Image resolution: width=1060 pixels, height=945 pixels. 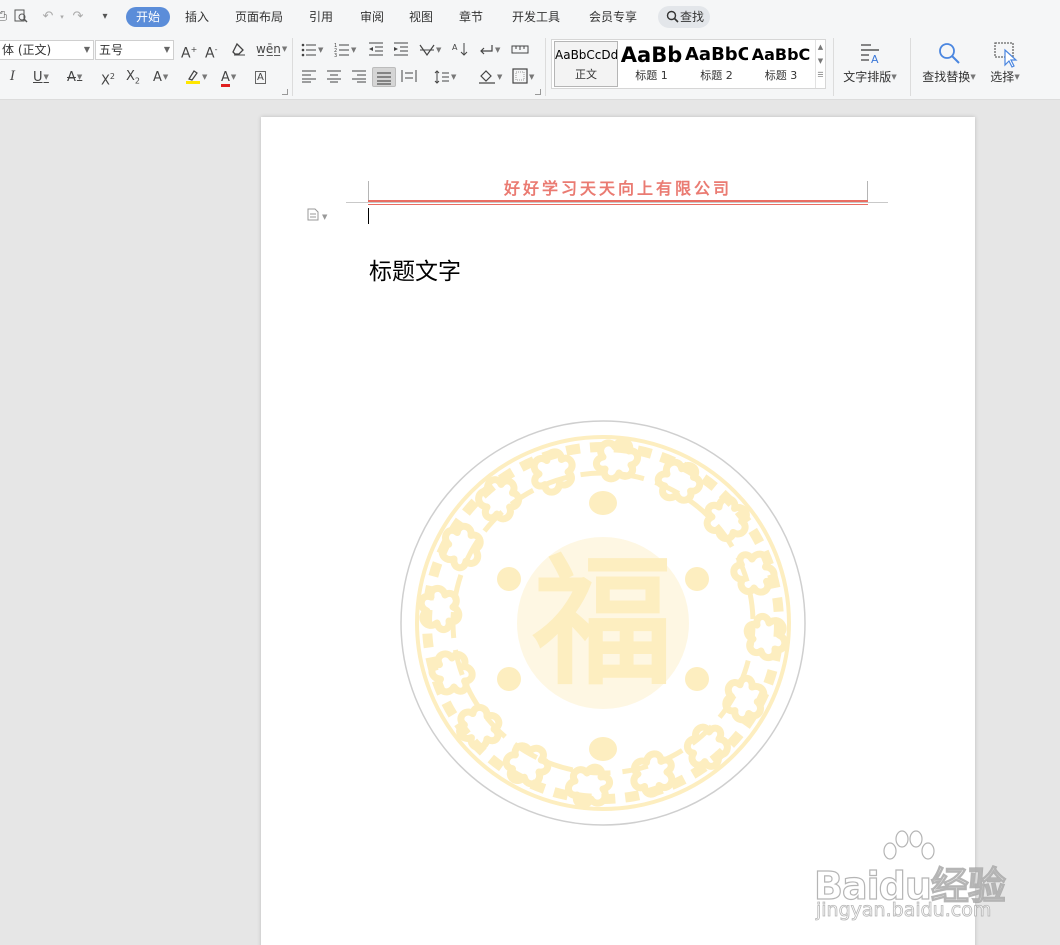 What do you see at coordinates (196, 77) in the screenshot?
I see `highlight-color-icon: ▼` at bounding box center [196, 77].